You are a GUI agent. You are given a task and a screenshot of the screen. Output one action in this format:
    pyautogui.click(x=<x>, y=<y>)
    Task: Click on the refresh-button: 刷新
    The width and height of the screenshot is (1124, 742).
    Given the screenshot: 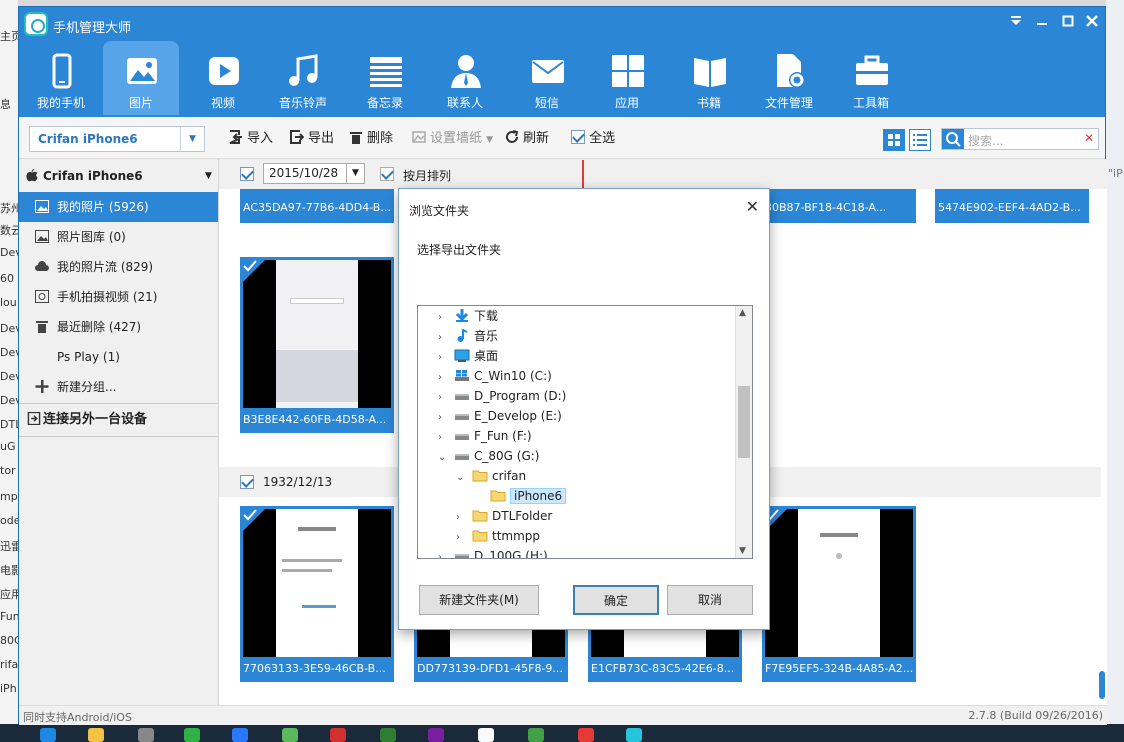 What is the action you would take?
    pyautogui.click(x=527, y=139)
    